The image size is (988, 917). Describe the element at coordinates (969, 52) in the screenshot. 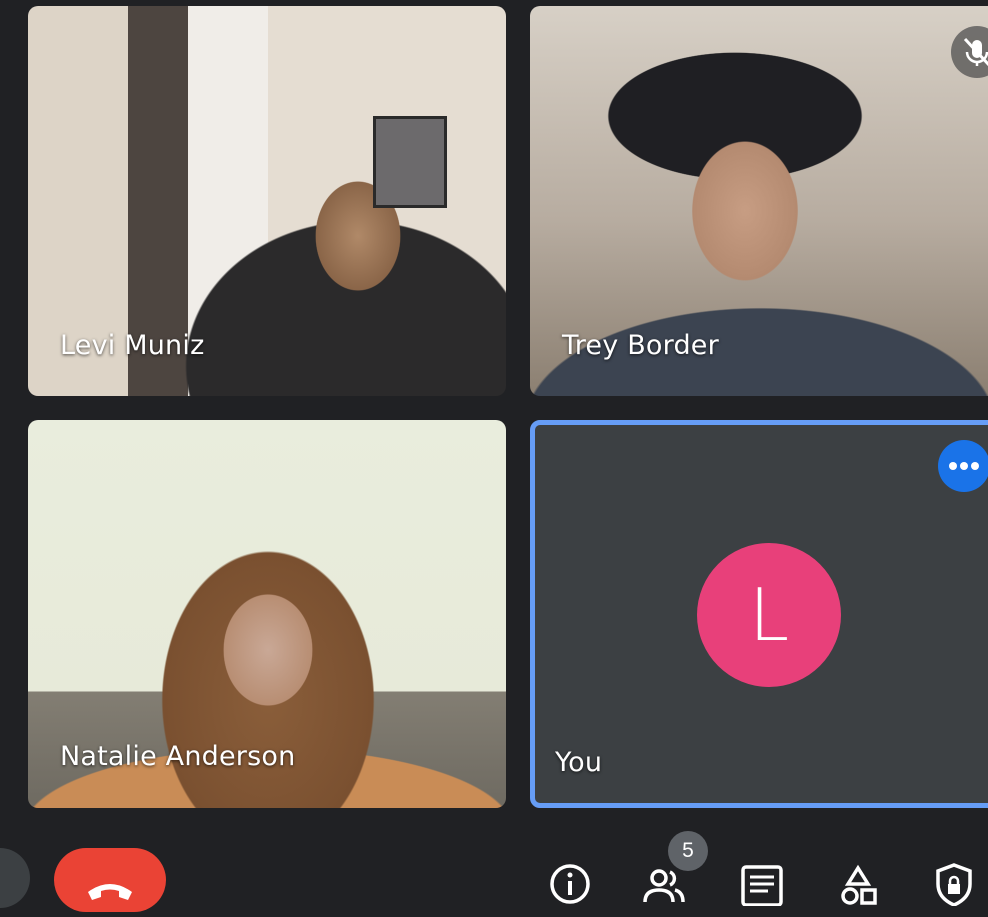

I see `mic-off-icon` at that location.